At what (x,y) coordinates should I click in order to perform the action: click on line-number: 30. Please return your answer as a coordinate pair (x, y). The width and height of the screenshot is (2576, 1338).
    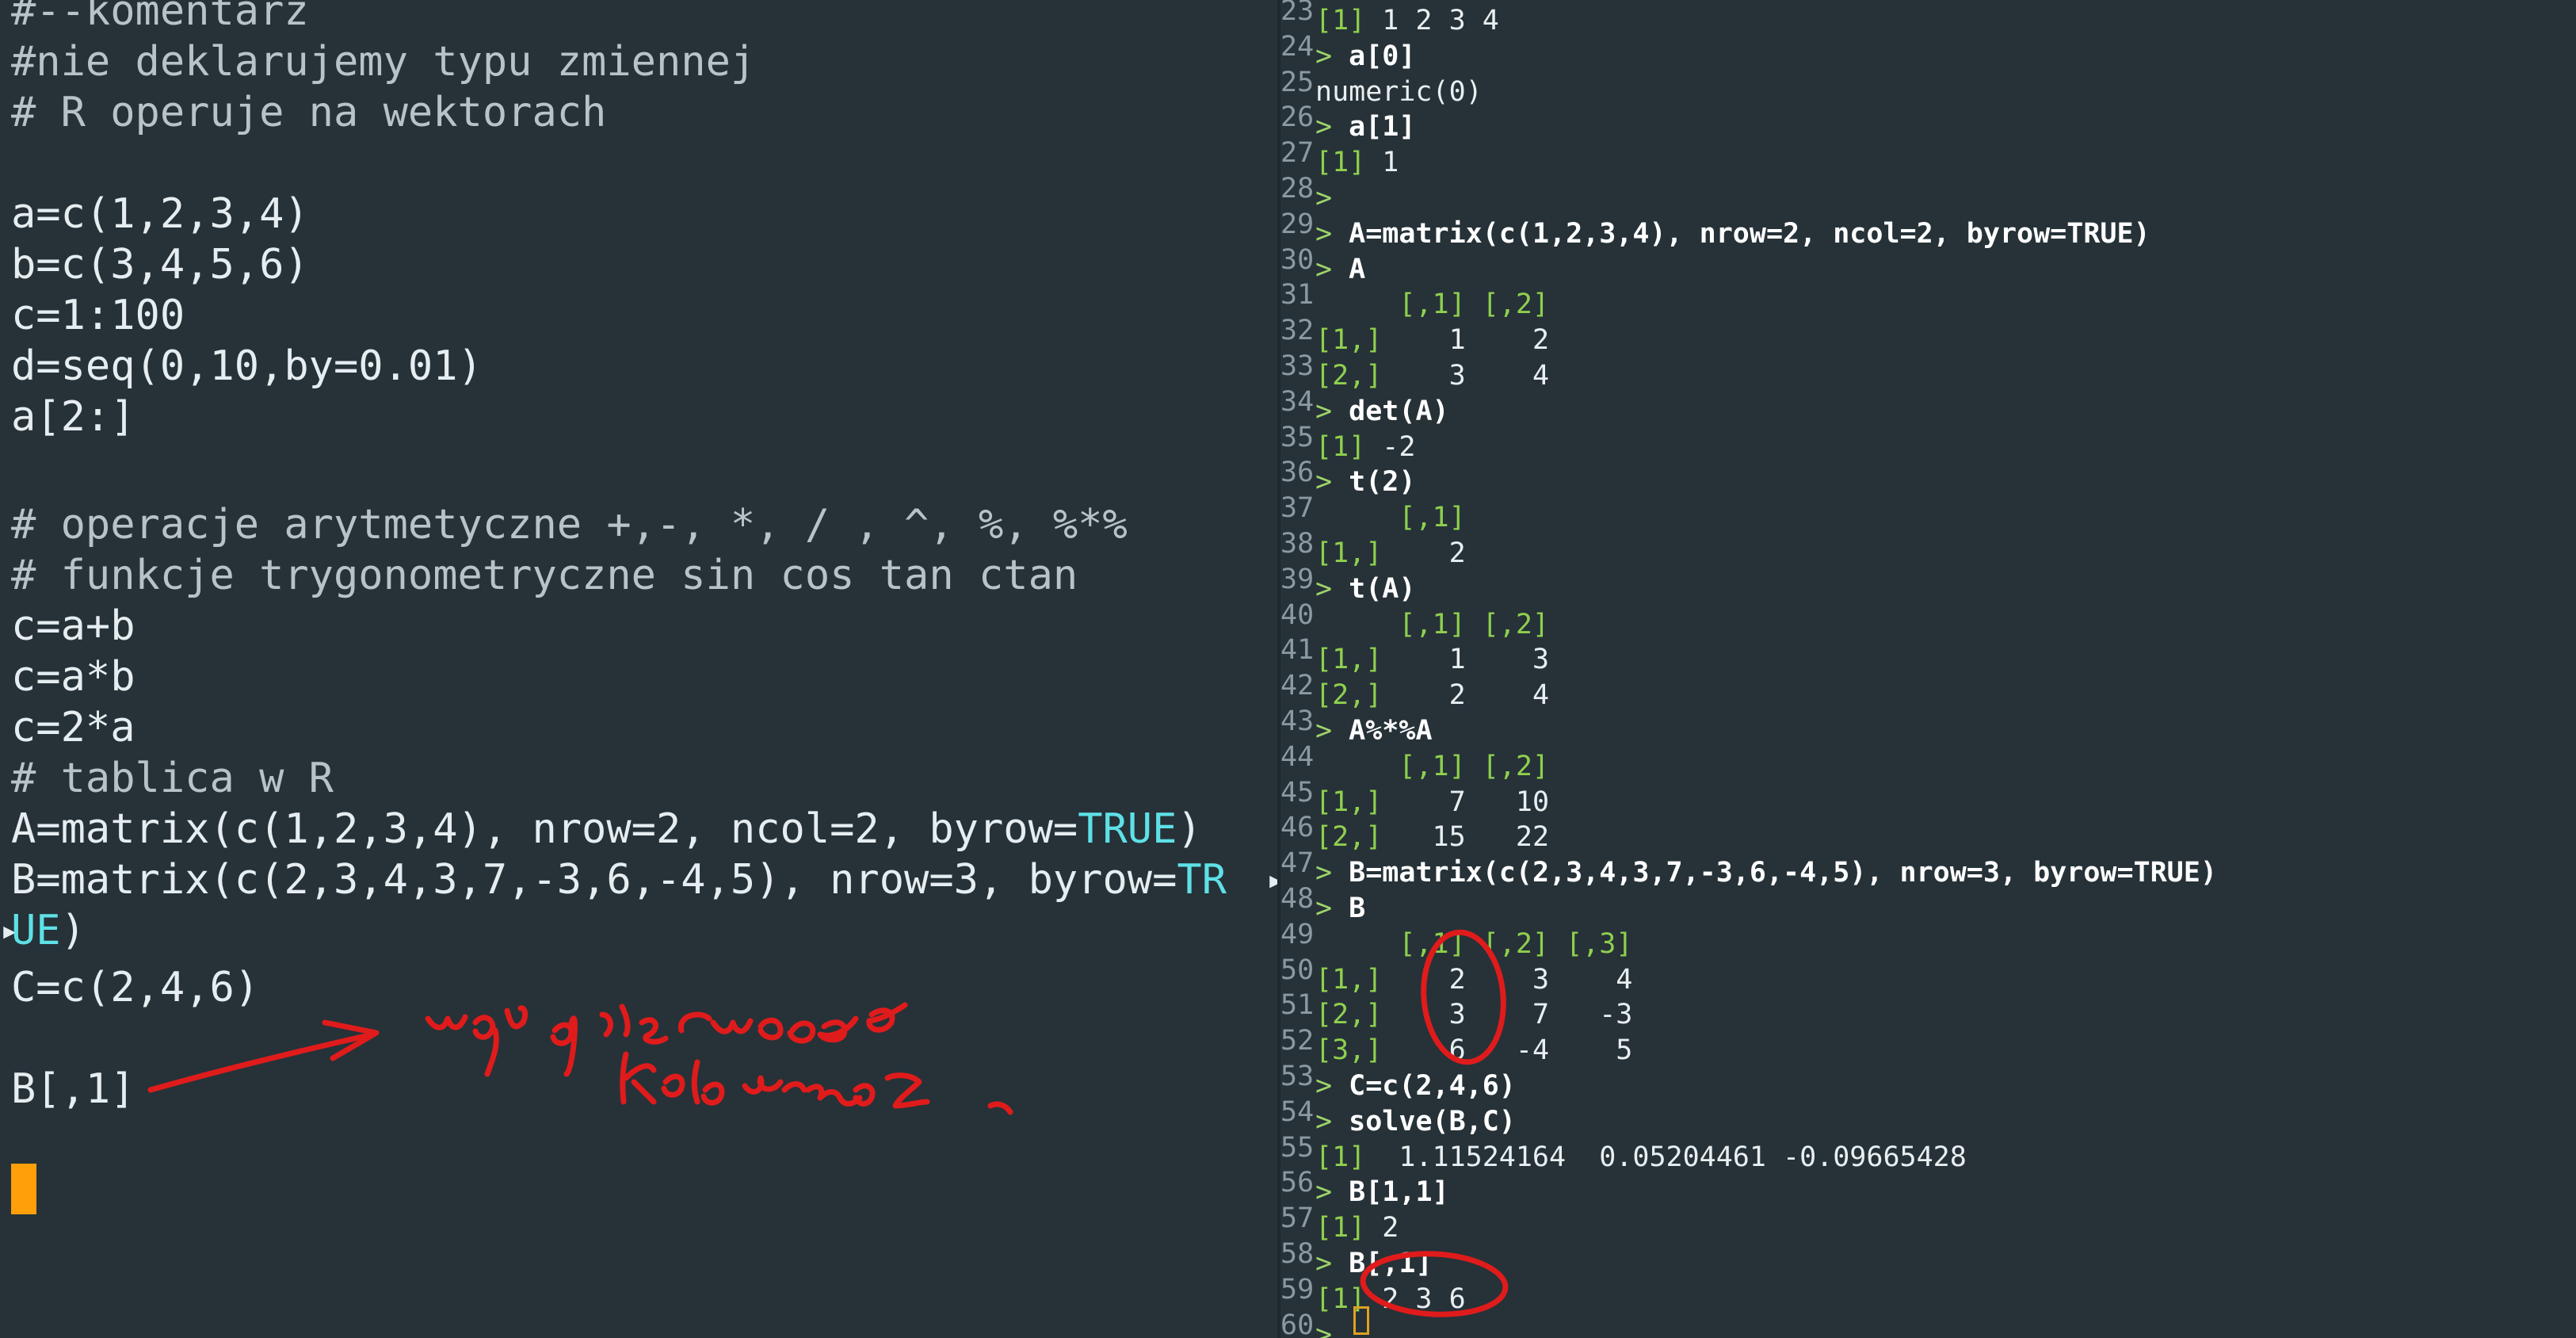
    Looking at the image, I should click on (1297, 259).